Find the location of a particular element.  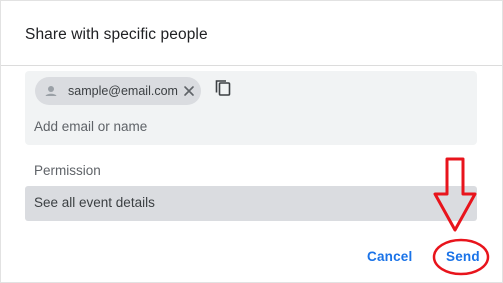

cancel-button: Cancel is located at coordinates (389, 256).